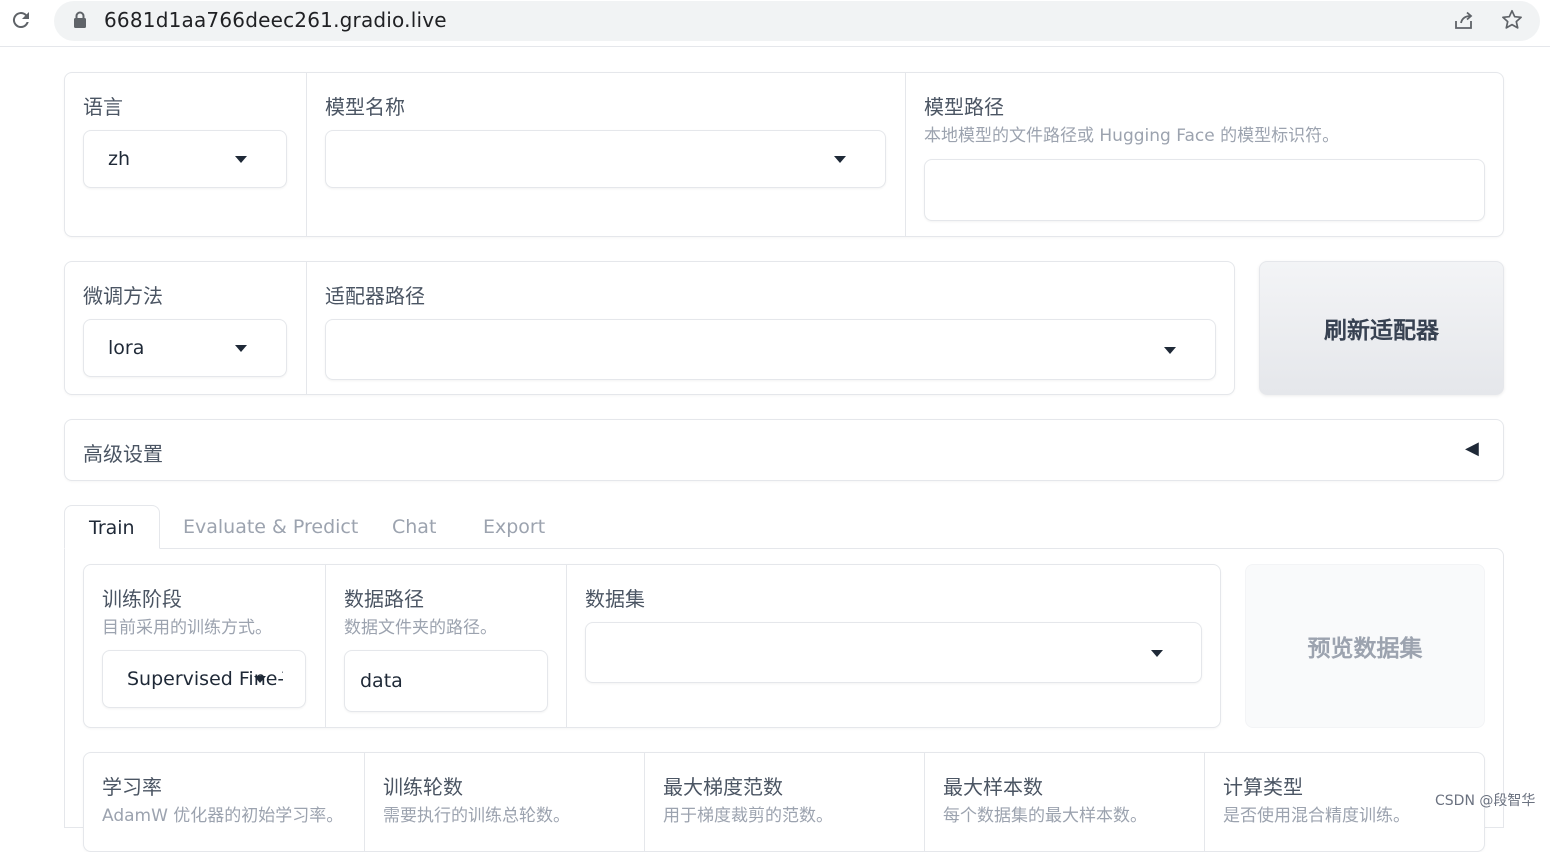  What do you see at coordinates (185, 159) in the screenshot?
I see `language-dropdown: zh` at bounding box center [185, 159].